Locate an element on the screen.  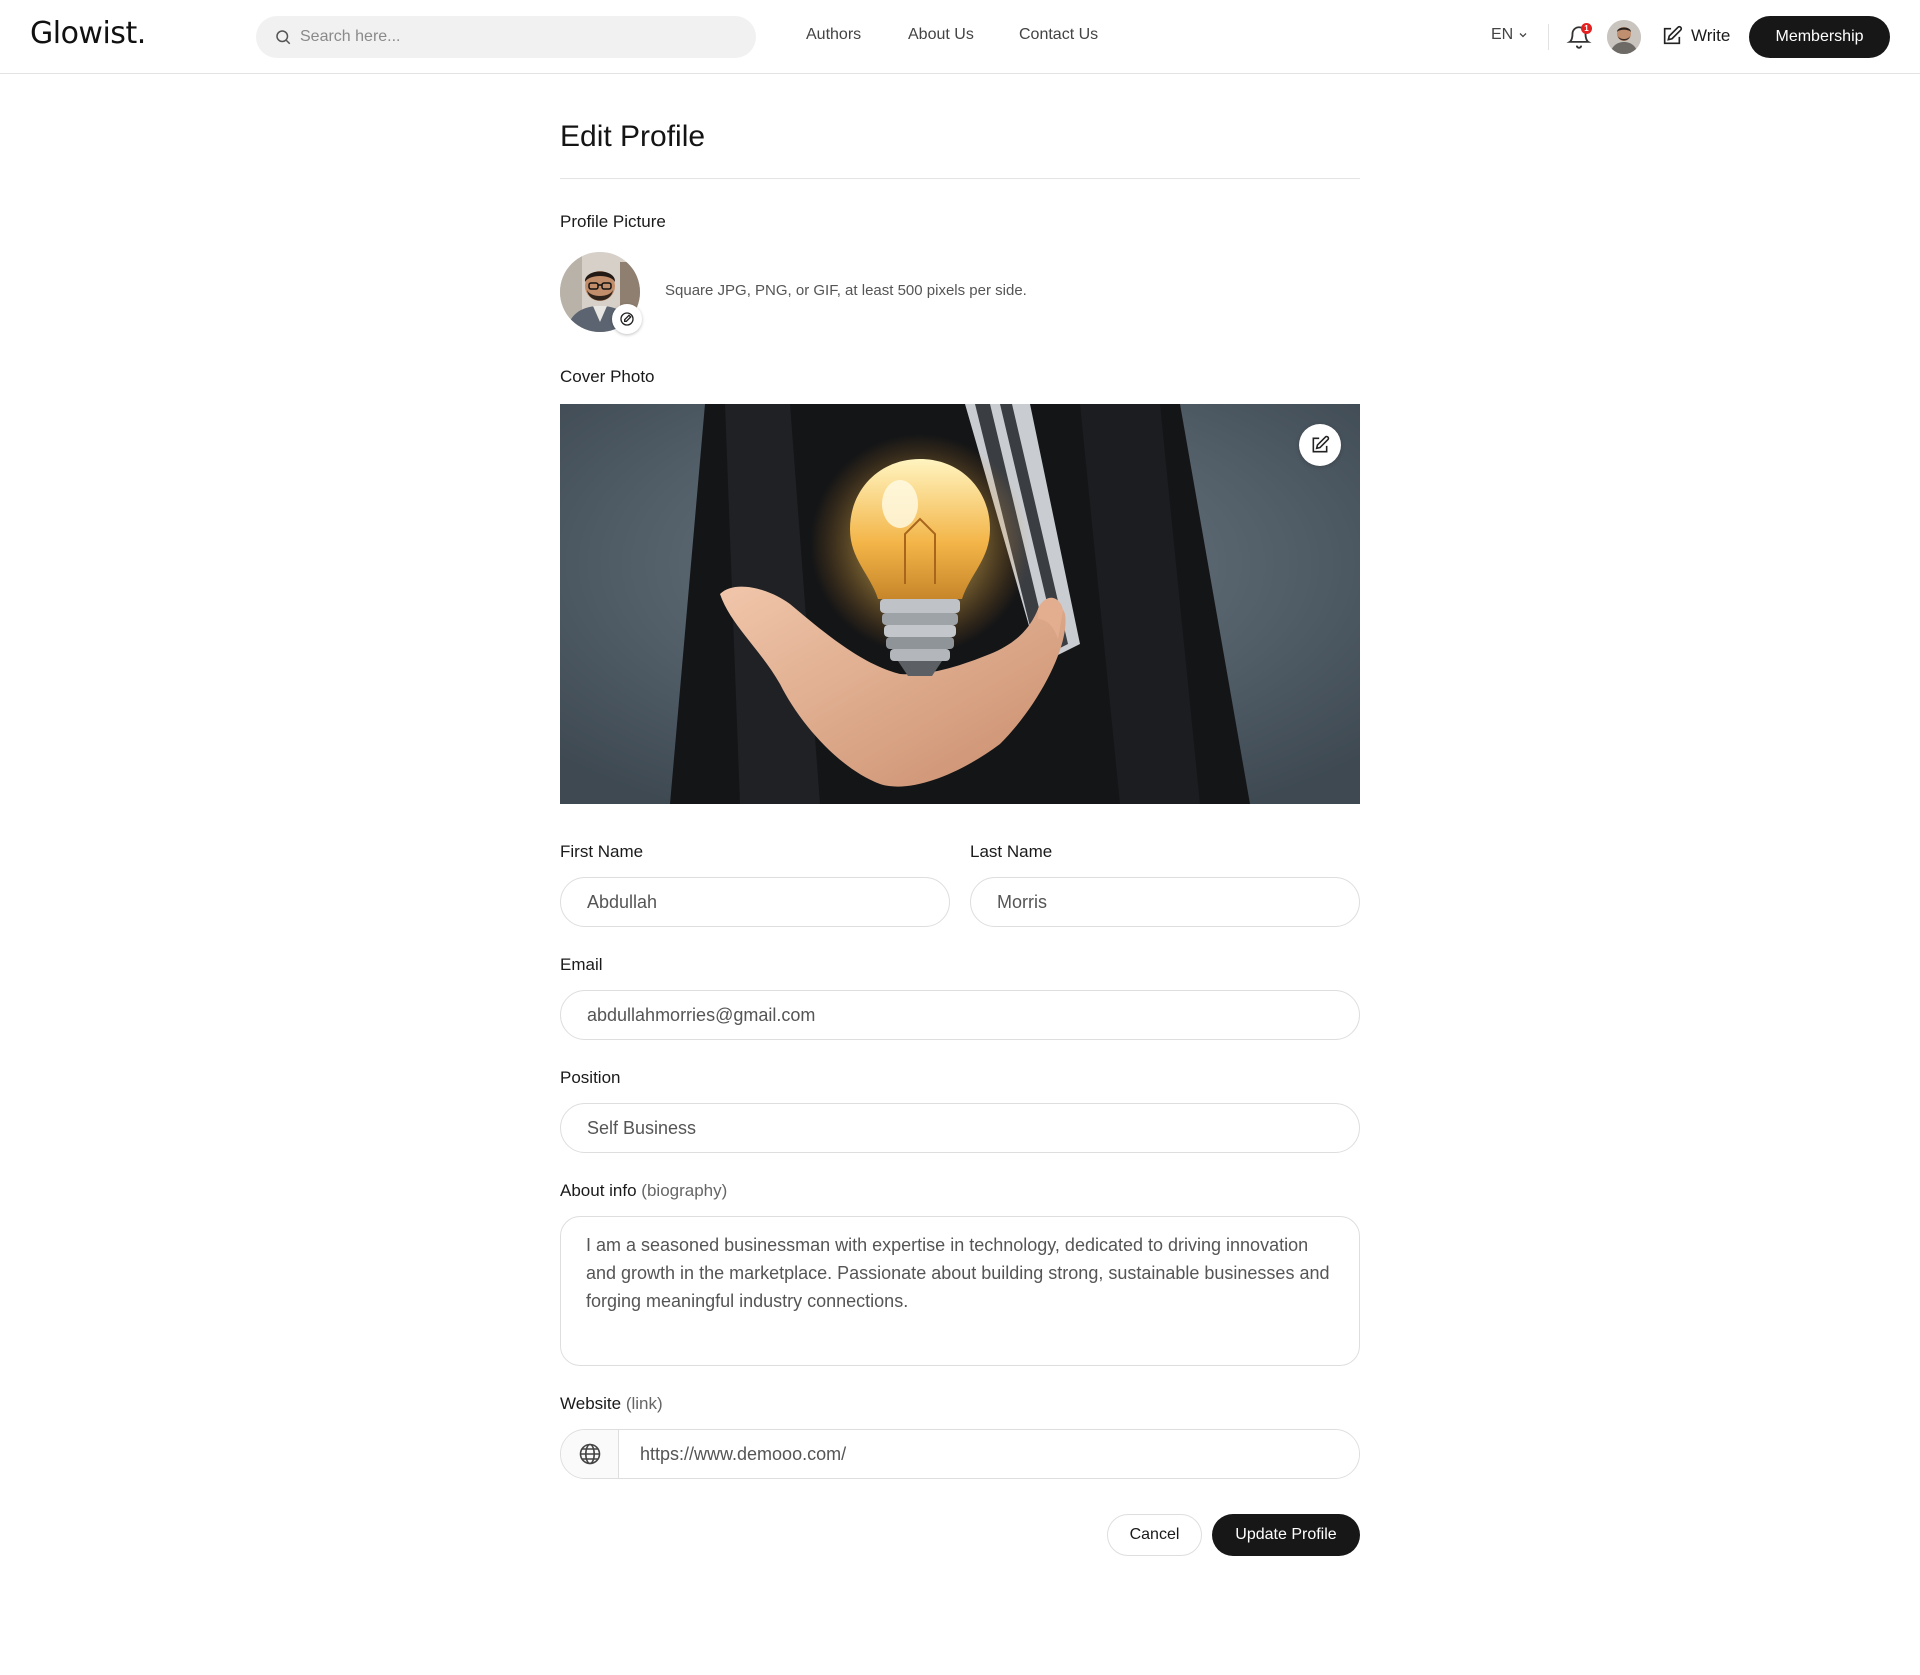
notification-badge: 1 is located at coordinates (1586, 28).